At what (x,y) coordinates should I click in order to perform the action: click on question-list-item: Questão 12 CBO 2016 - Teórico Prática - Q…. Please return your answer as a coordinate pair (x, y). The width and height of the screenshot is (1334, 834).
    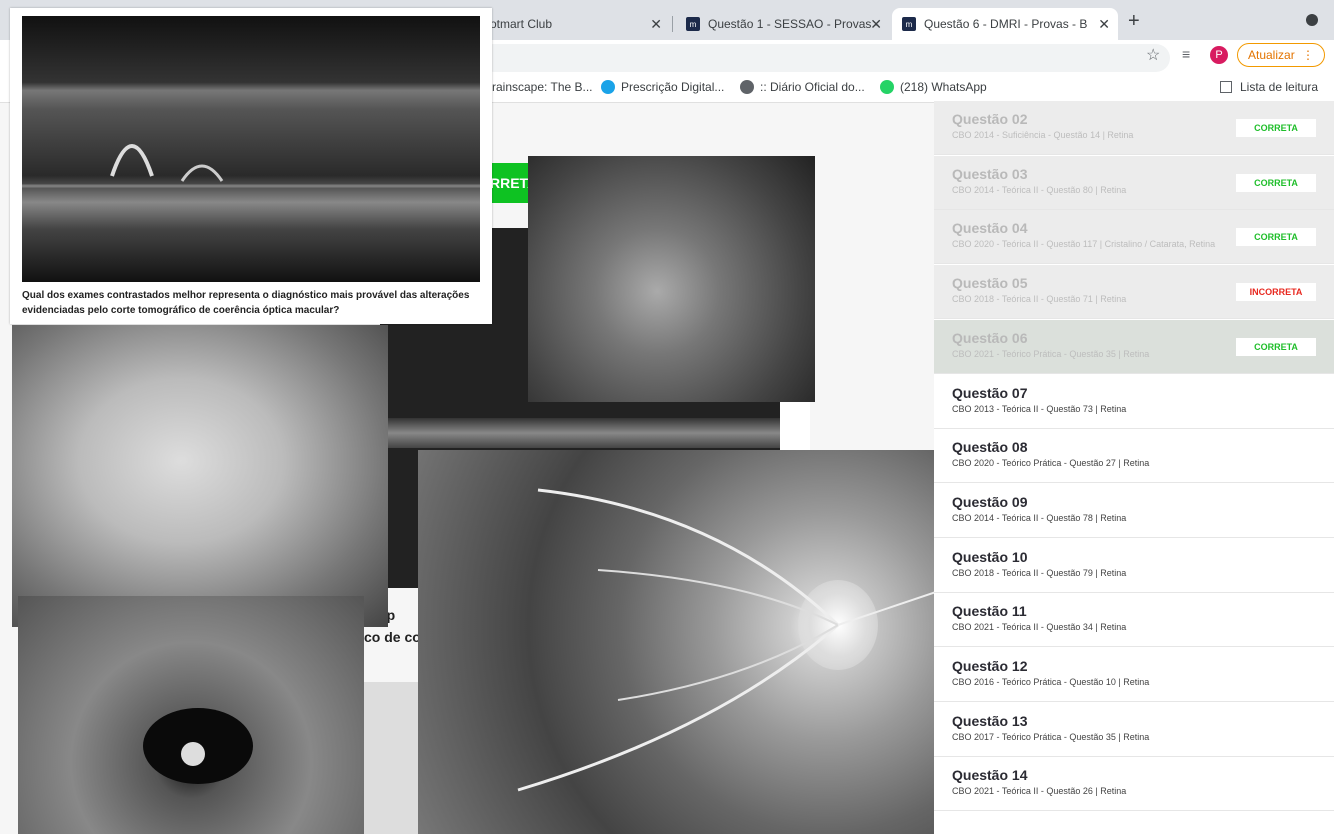
    Looking at the image, I should click on (1134, 675).